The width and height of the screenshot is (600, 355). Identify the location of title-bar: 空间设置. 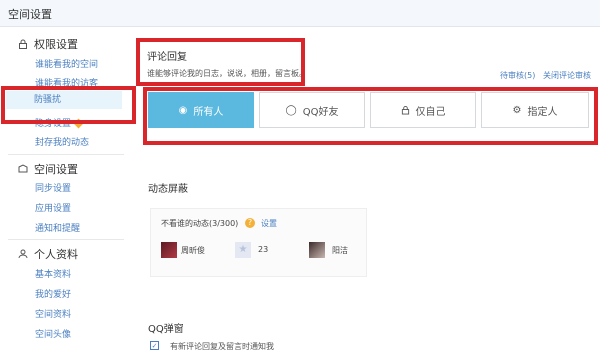
(300, 13).